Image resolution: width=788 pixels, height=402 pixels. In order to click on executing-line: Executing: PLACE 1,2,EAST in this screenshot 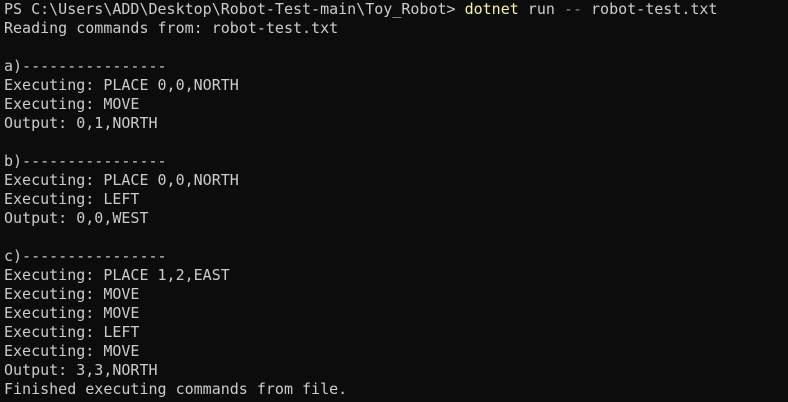, I will do `click(117, 275)`.